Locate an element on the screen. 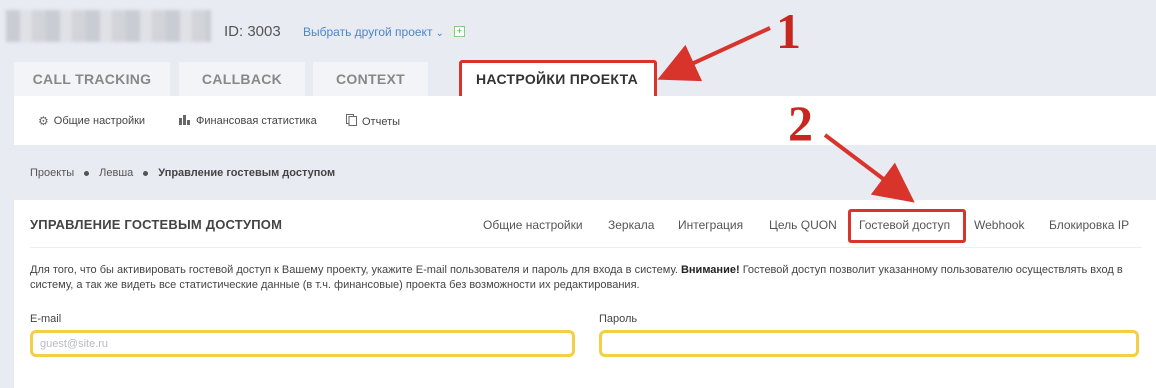  subnav-item-finance: Финансовая статистика is located at coordinates (248, 121).